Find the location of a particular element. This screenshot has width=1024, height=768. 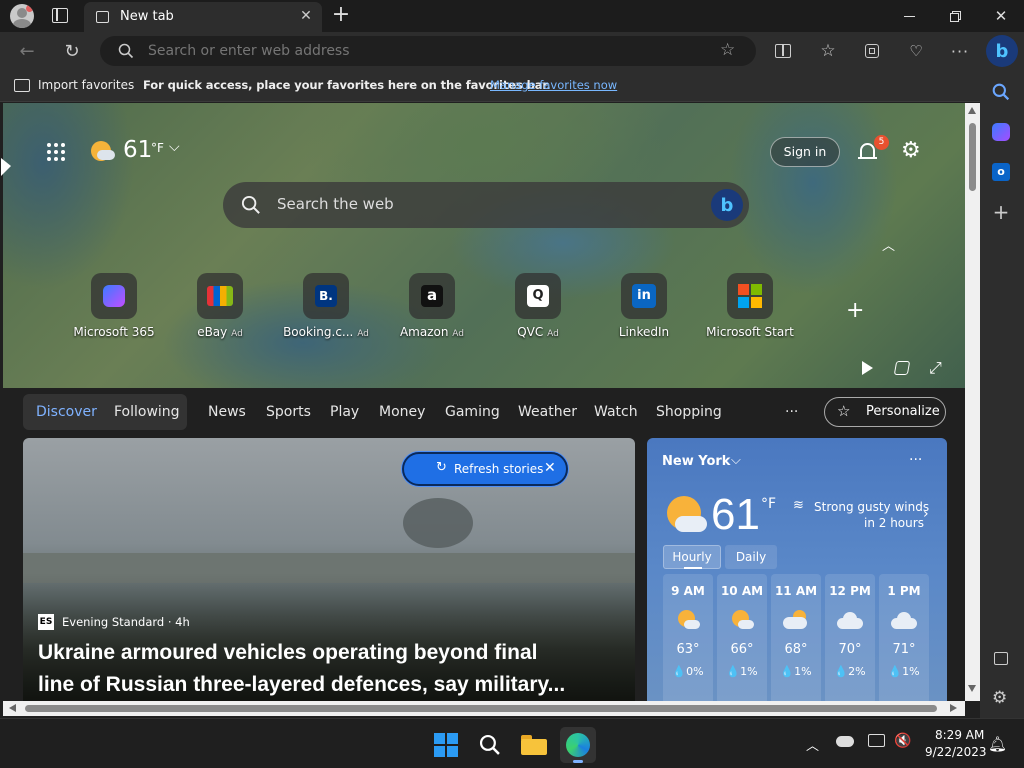

address-input is located at coordinates (428, 51).